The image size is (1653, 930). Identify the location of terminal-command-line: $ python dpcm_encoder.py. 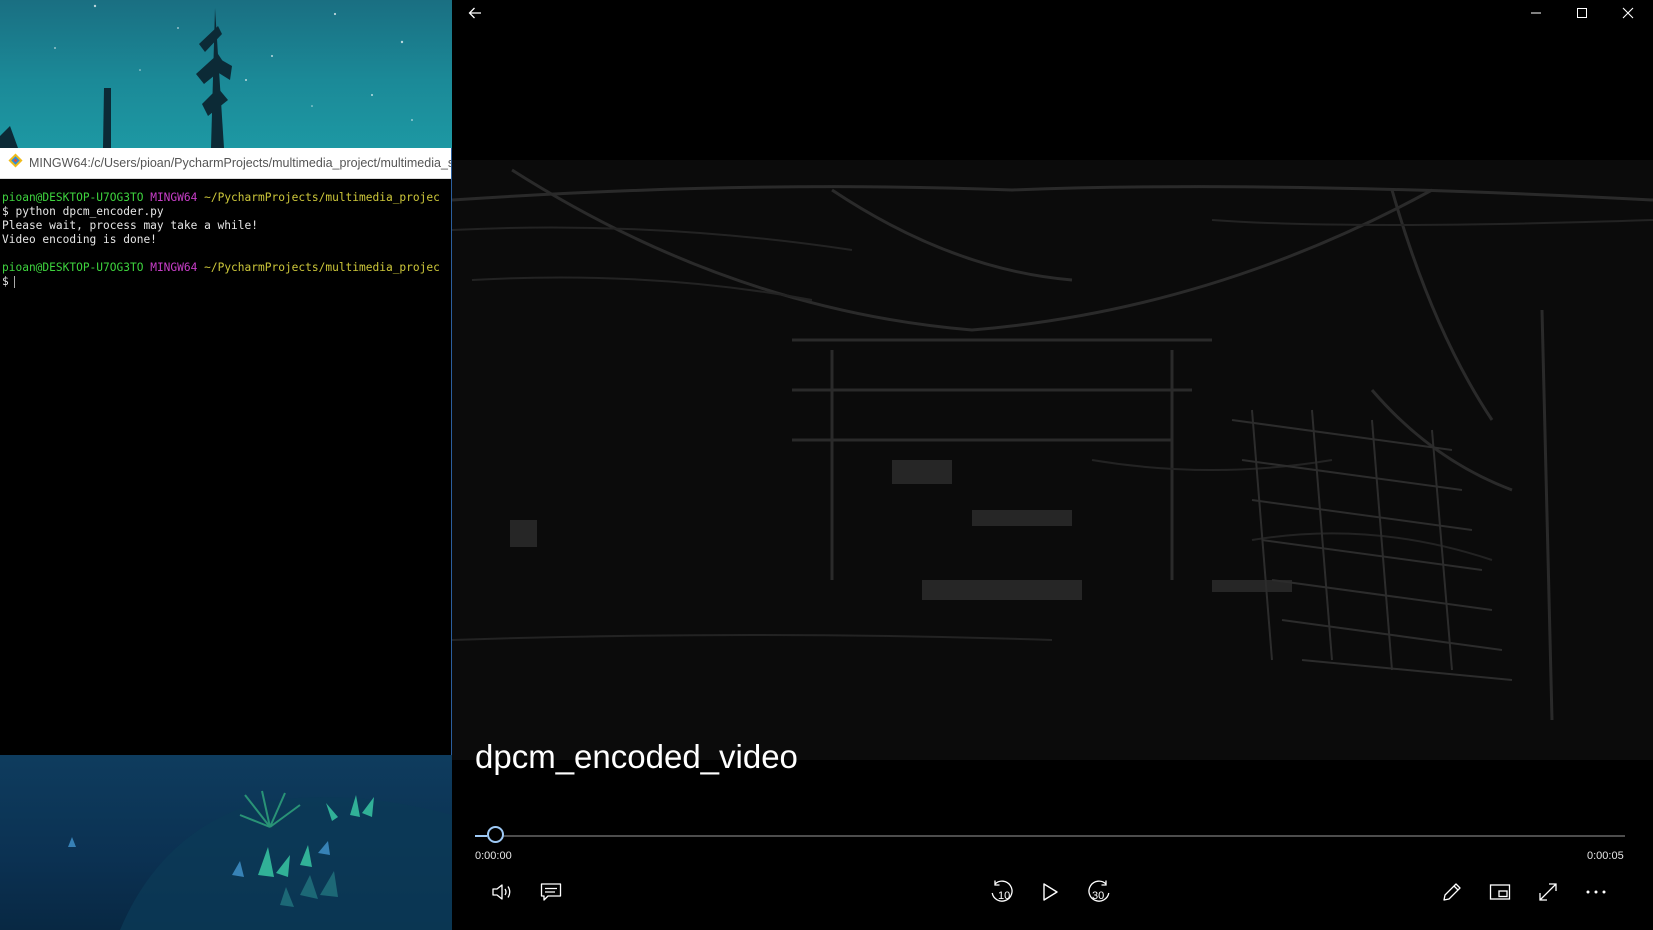
(83, 211).